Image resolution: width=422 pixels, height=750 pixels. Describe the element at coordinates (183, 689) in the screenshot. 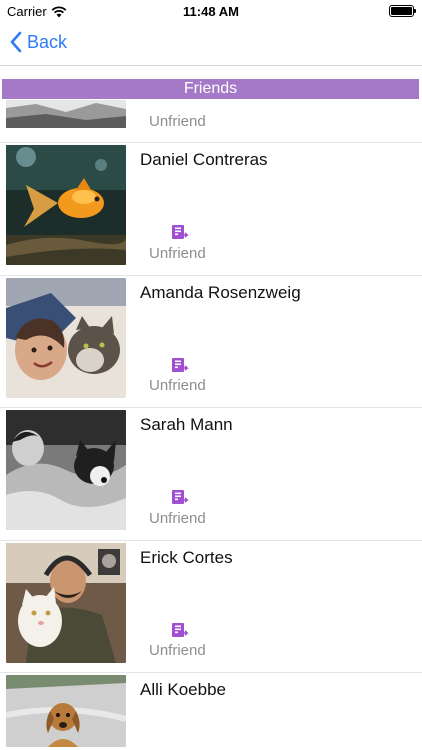

I see `friend-name: Alli Koebbe` at that location.